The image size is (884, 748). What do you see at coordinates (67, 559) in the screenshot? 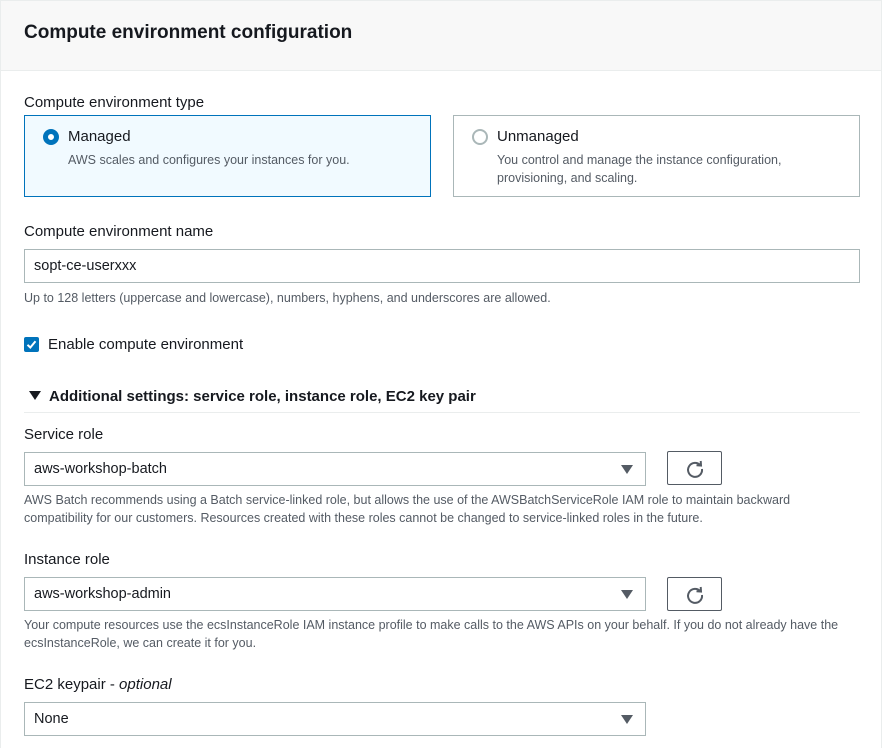
I see `instance-role-label: Instance role` at bounding box center [67, 559].